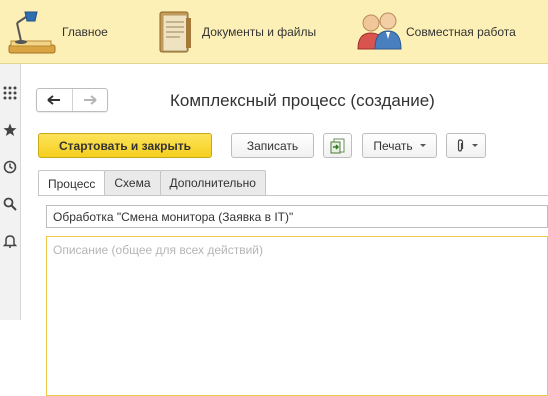 The width and height of the screenshot is (548, 396). Describe the element at coordinates (297, 216) in the screenshot. I see `subject-field: Обработка "Смена монитора (Заявка в IT)"` at that location.